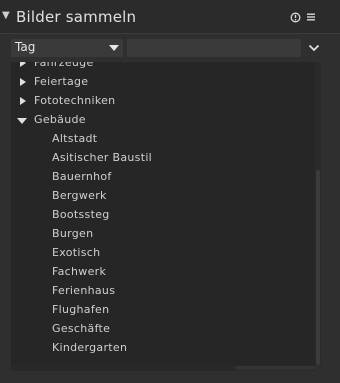 This screenshot has height=383, width=340. Describe the element at coordinates (60, 119) in the screenshot. I see `tree-item-label: Gebäude` at that location.